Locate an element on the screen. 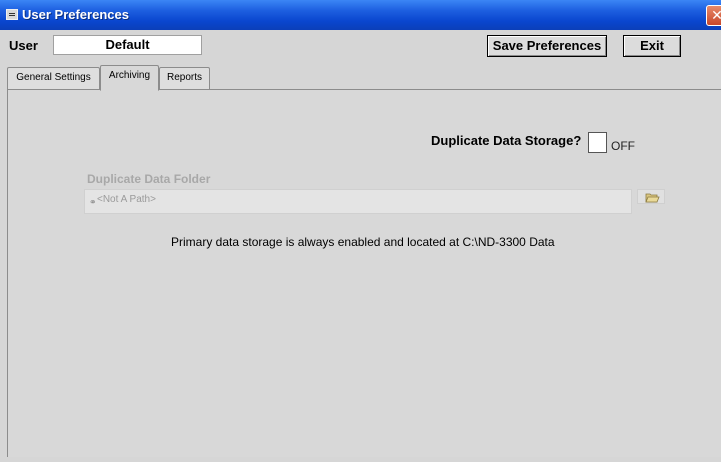  tab-general-settings: General Settings is located at coordinates (53, 78).